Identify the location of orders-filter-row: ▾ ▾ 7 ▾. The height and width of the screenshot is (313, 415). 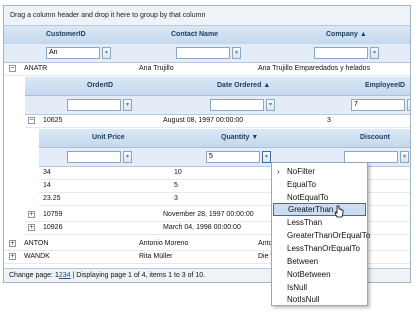
(217, 105).